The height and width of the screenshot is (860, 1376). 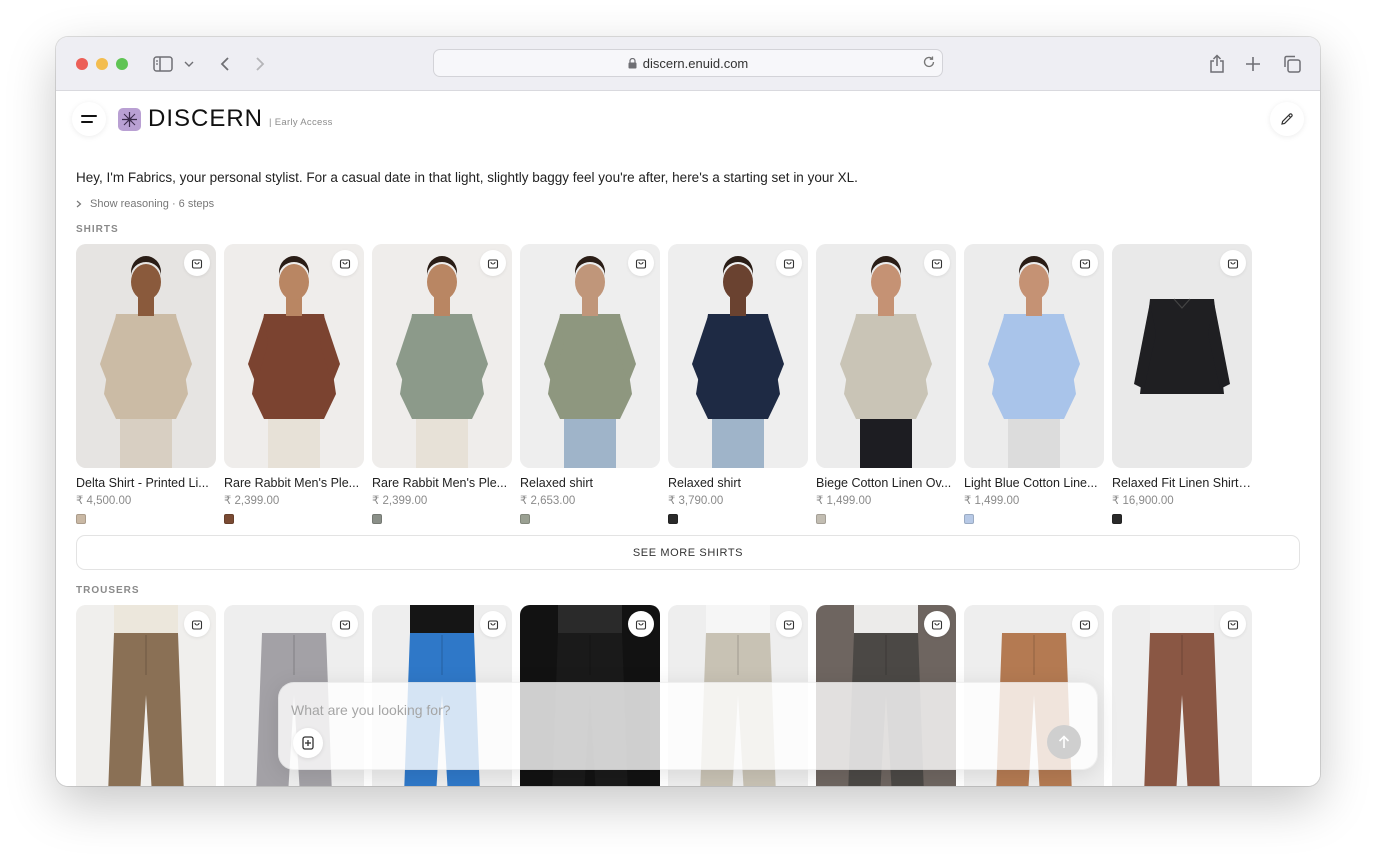 I want to click on zoom-window-button, so click(x=122, y=64).